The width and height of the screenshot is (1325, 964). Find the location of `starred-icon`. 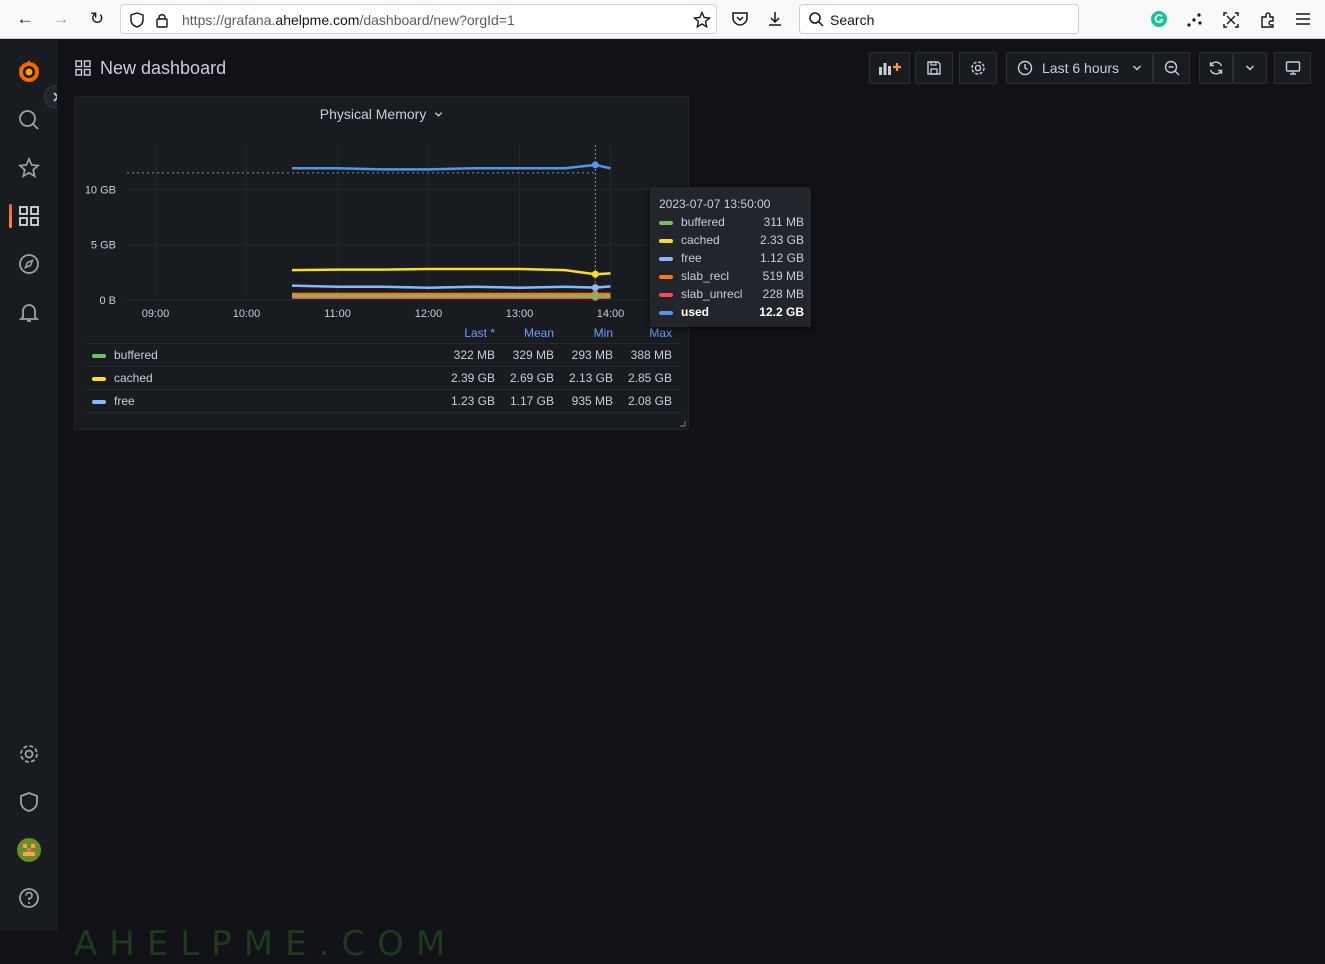

starred-icon is located at coordinates (29, 168).